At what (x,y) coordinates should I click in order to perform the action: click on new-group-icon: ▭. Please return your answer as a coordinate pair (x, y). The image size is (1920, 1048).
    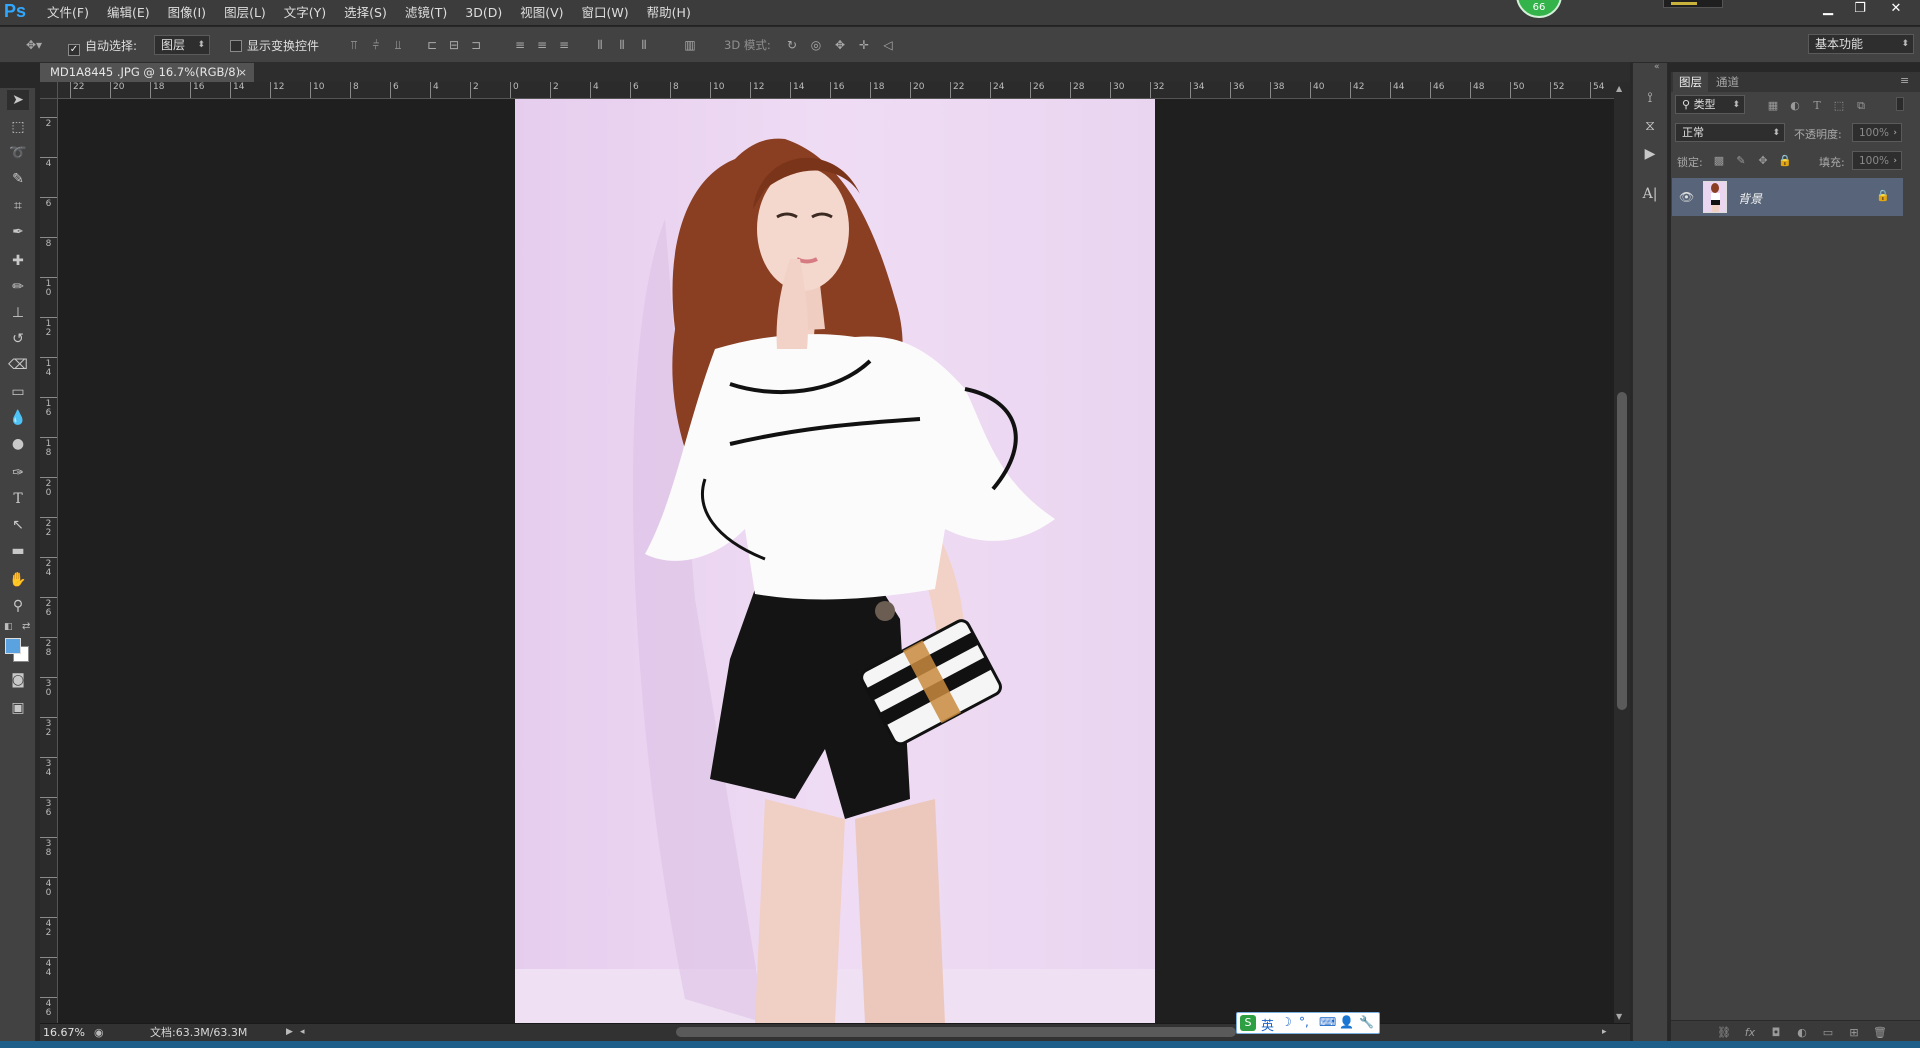
    Looking at the image, I should click on (1828, 1034).